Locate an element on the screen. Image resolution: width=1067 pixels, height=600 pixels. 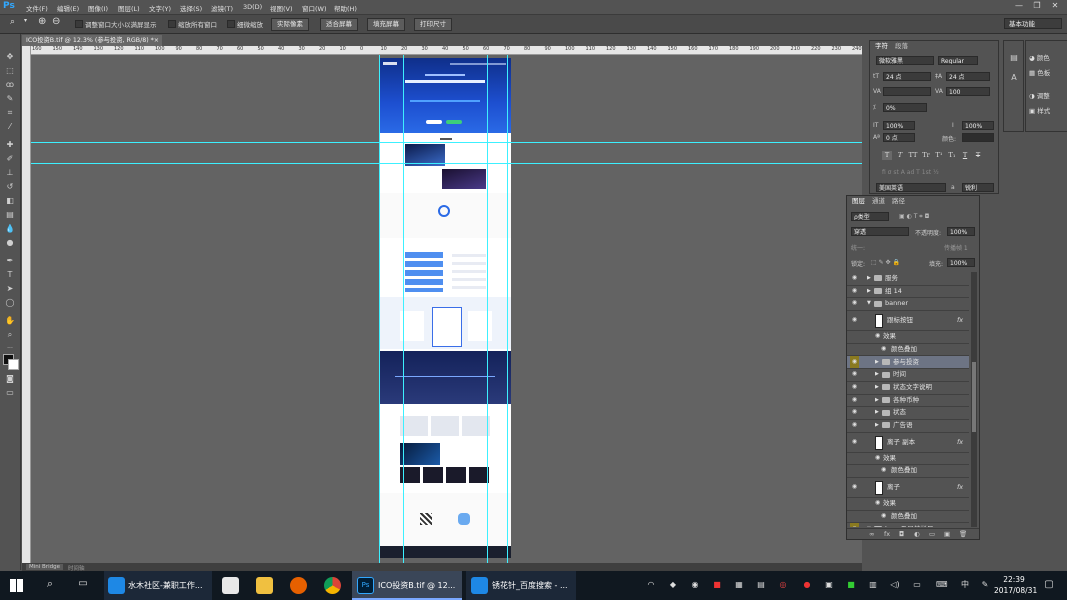
search-icon: ⌕ is located at coordinates (50, 583).